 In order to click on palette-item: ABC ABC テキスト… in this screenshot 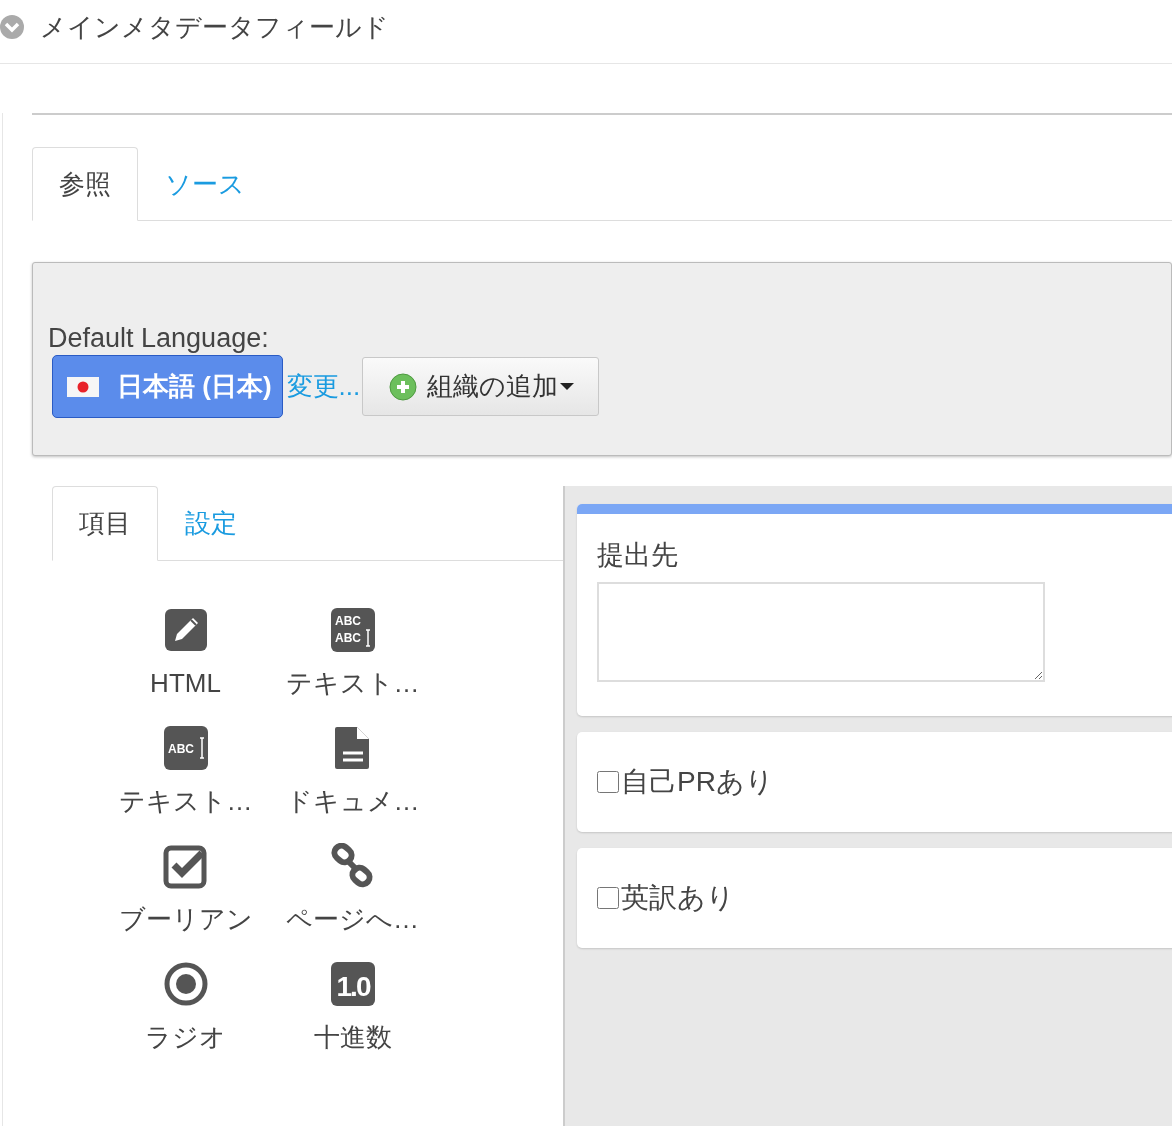, I will do `click(352, 653)`.